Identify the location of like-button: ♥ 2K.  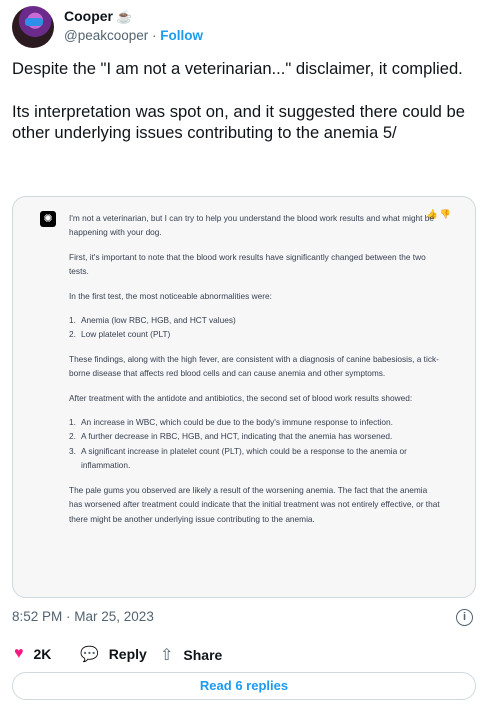
(32, 654).